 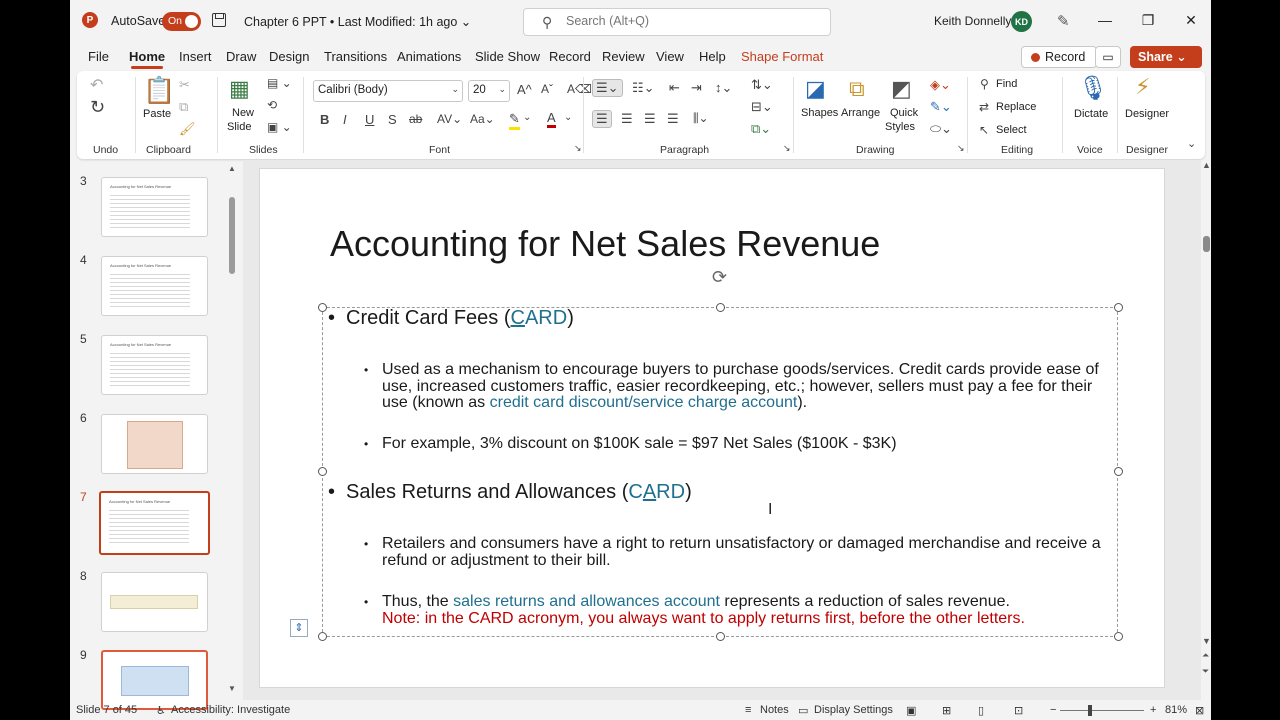 What do you see at coordinates (1148, 20) in the screenshot?
I see `restore-icon: ❐` at bounding box center [1148, 20].